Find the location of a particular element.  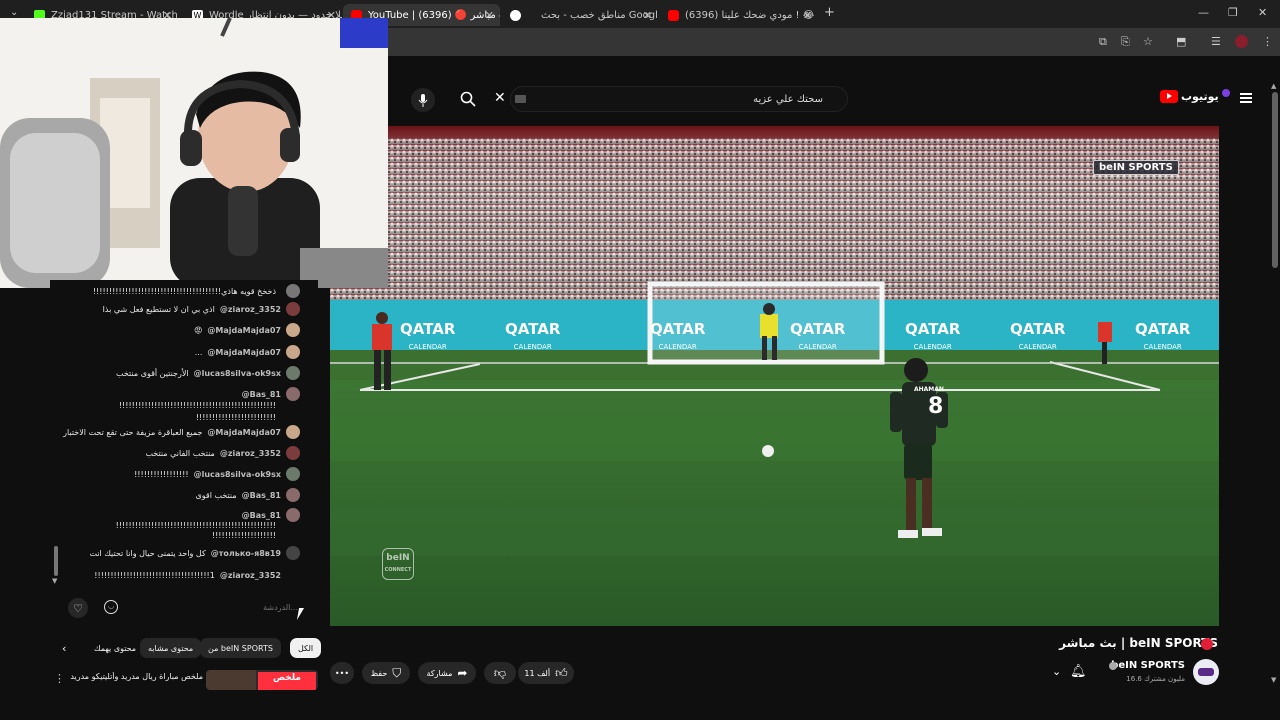

reading-list-icon: ☰ is located at coordinates (1216, 41).